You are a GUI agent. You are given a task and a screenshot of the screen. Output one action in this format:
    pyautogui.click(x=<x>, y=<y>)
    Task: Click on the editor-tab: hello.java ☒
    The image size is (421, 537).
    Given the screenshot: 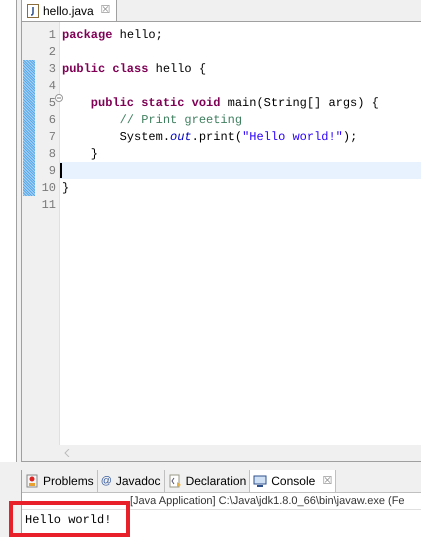 What is the action you would take?
    pyautogui.click(x=69, y=10)
    